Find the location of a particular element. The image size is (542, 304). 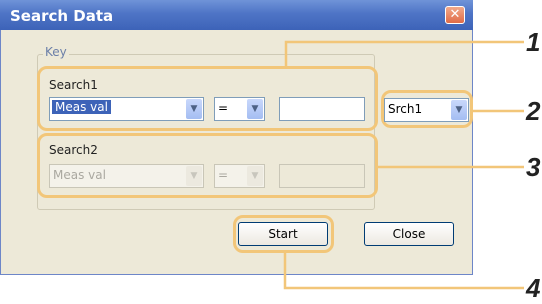

callout-number-4: 4 is located at coordinates (533, 288).